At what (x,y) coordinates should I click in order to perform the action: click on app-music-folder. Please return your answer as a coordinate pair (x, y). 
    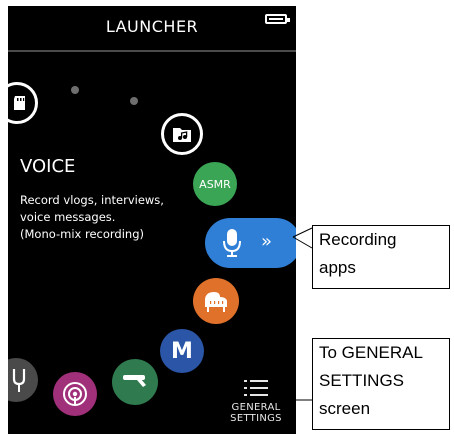
    Looking at the image, I should click on (182, 134).